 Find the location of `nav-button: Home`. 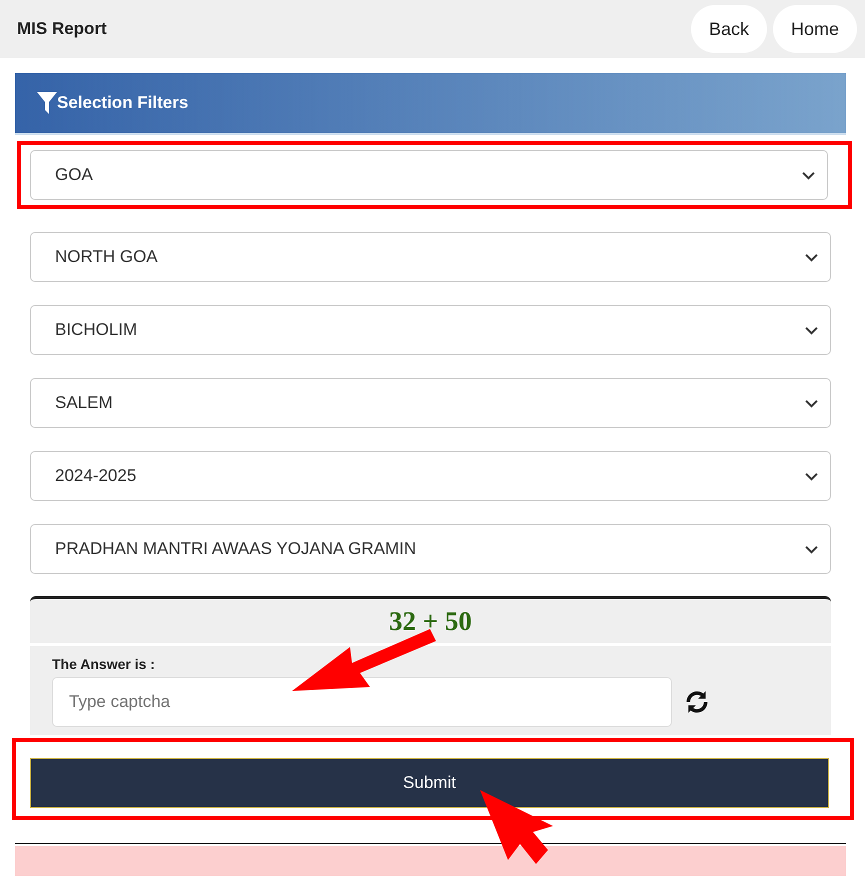

nav-button: Home is located at coordinates (814, 29).